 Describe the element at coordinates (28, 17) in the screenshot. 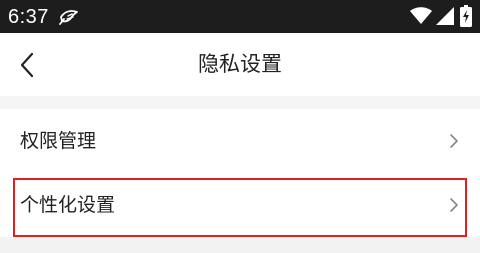

I see `status-time: 6:37` at that location.